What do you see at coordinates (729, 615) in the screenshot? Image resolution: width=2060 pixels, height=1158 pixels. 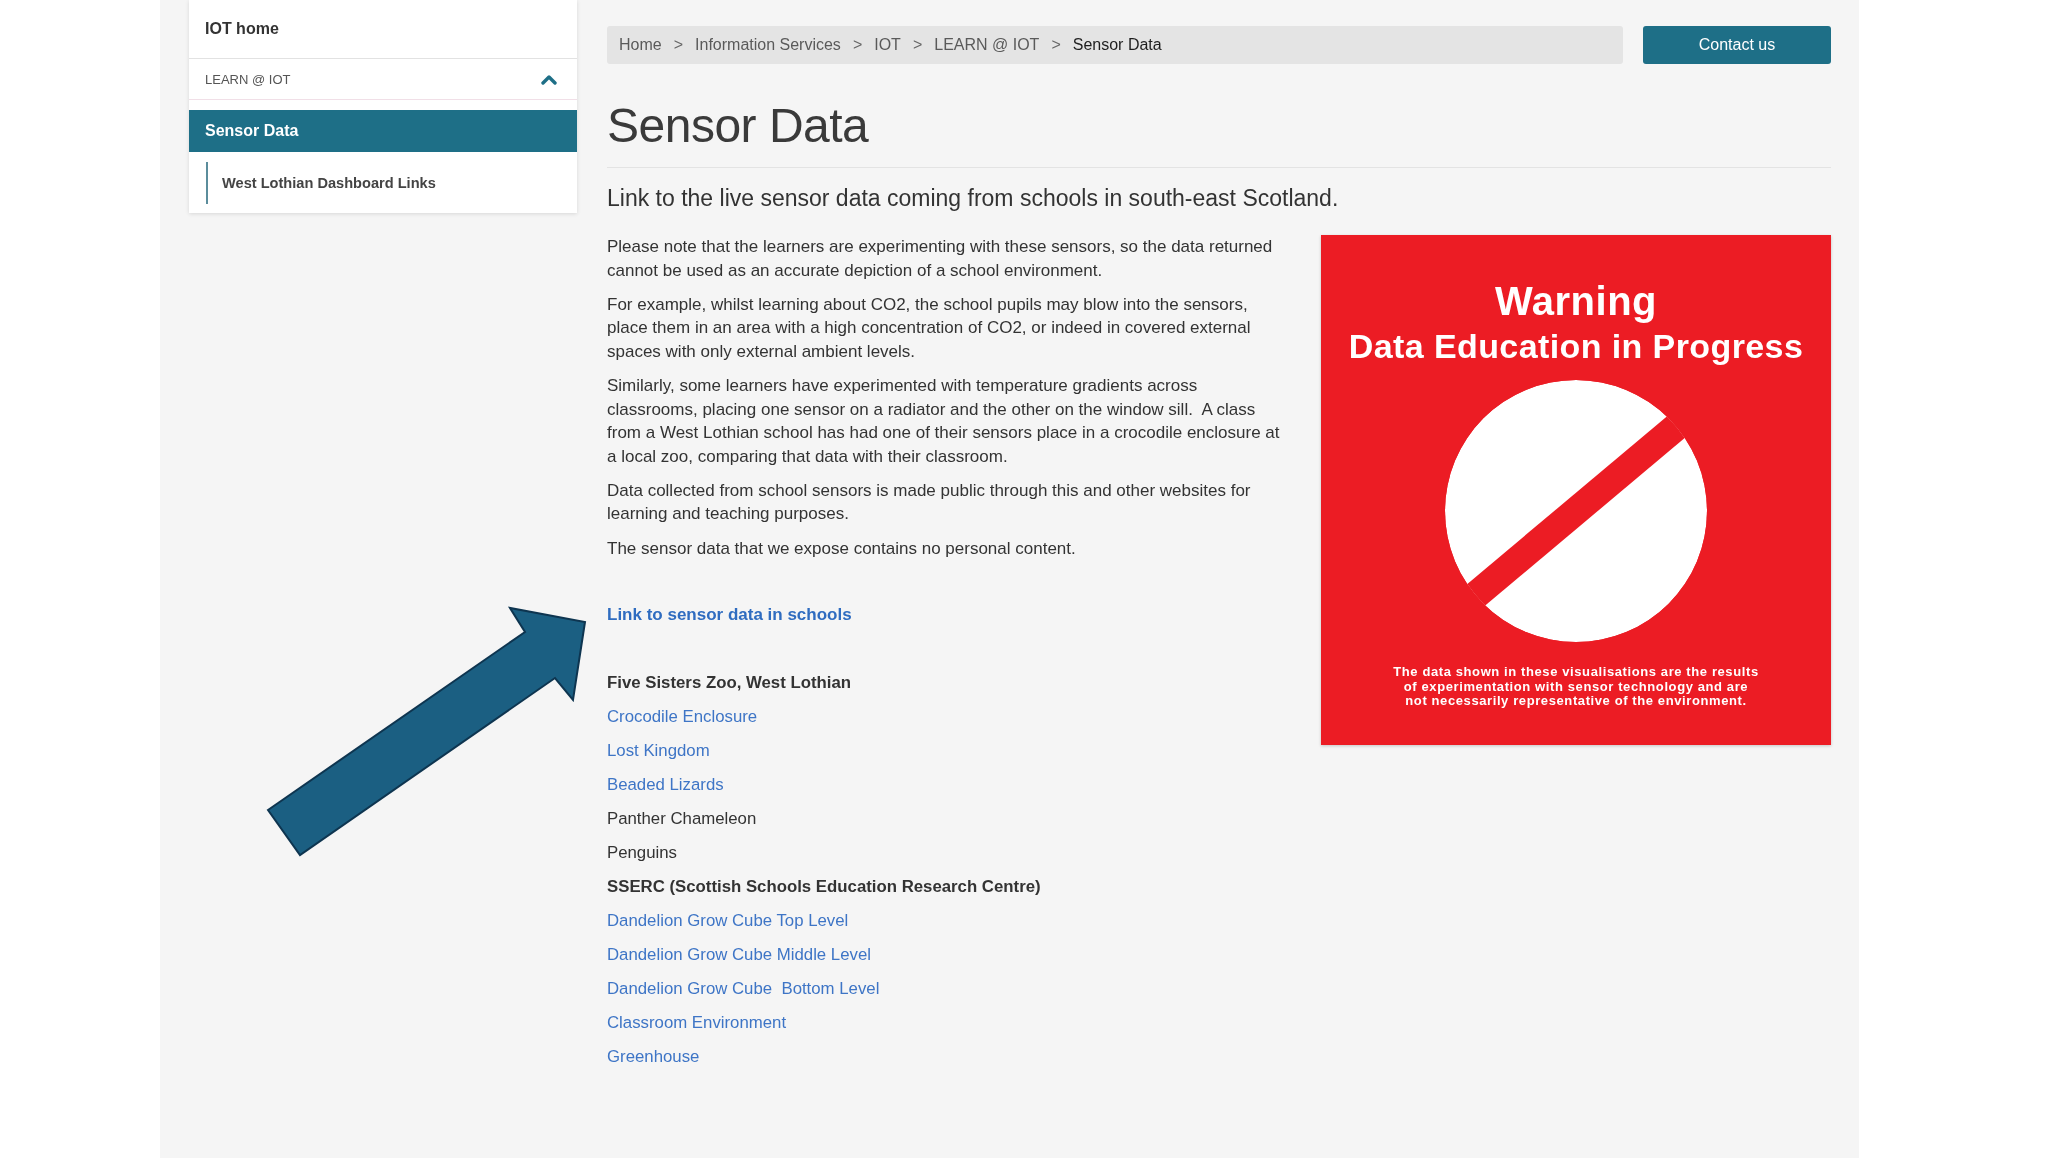 I see `sensor-data-link: Link to sensor data in schools` at bounding box center [729, 615].